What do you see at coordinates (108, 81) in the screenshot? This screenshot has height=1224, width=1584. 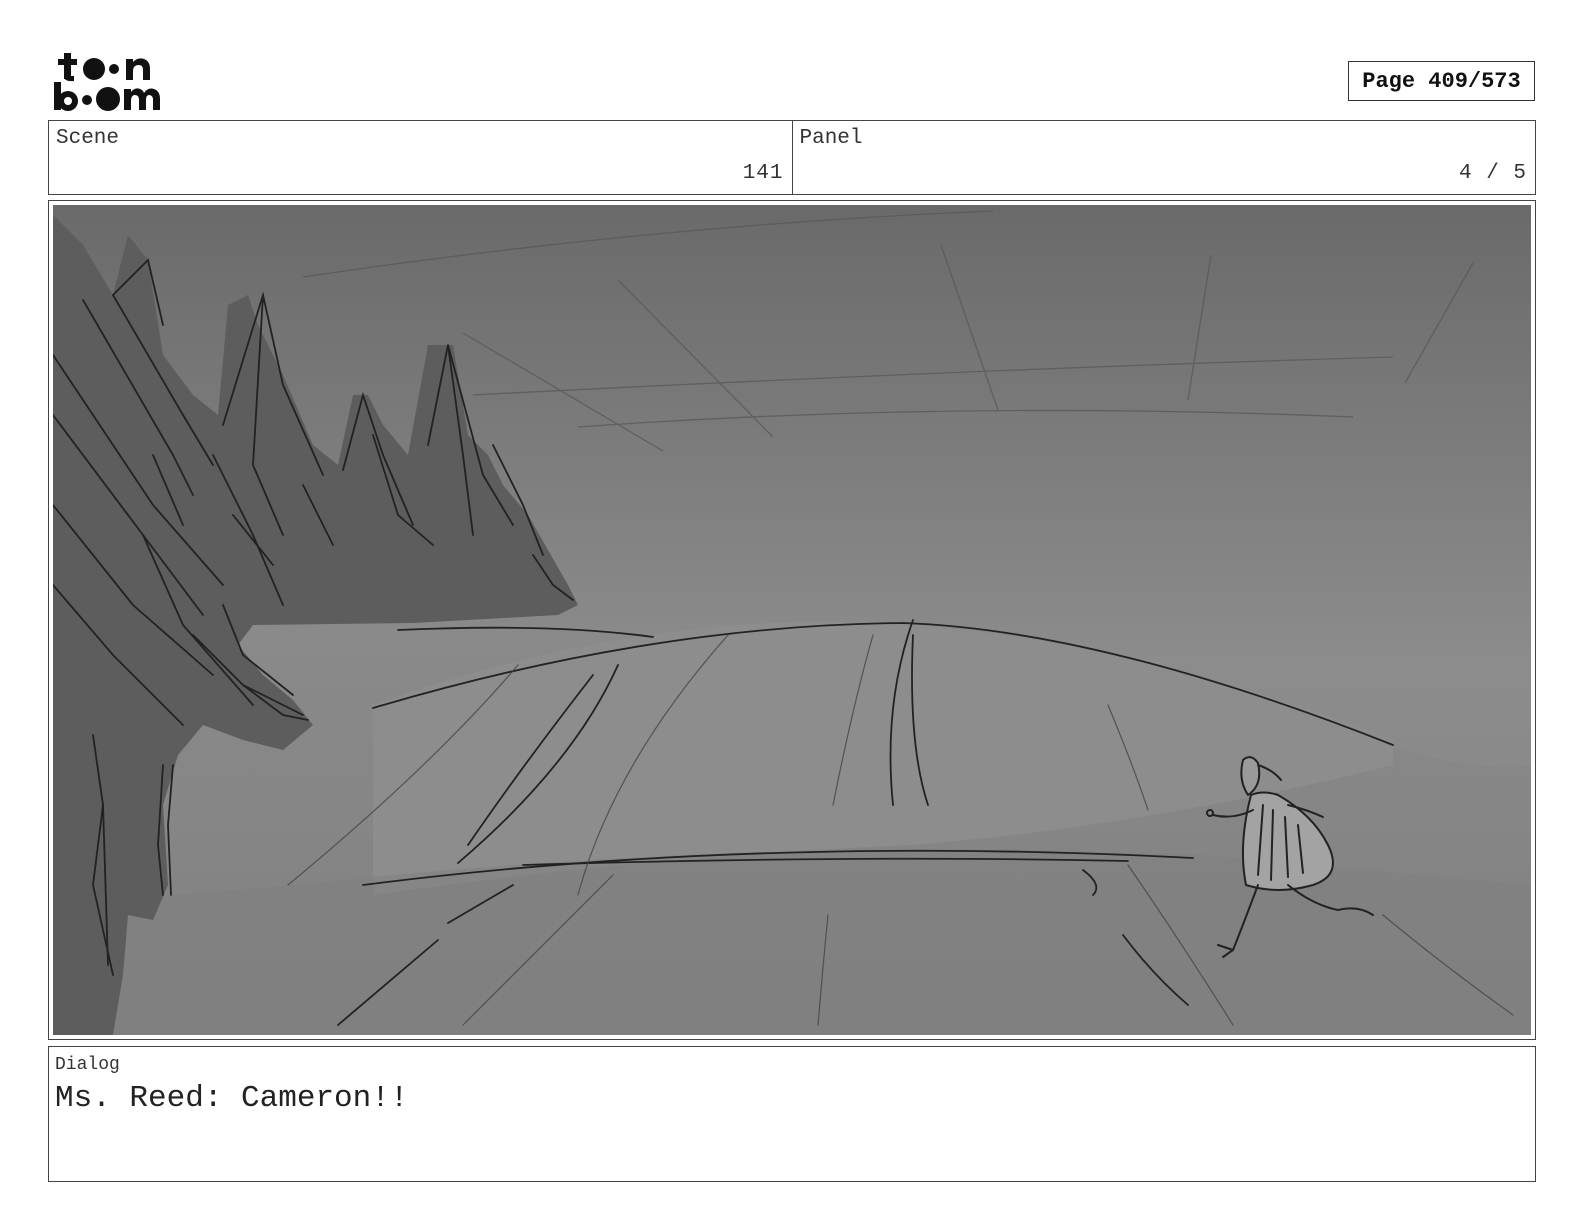 I see `toon-boom-logo` at bounding box center [108, 81].